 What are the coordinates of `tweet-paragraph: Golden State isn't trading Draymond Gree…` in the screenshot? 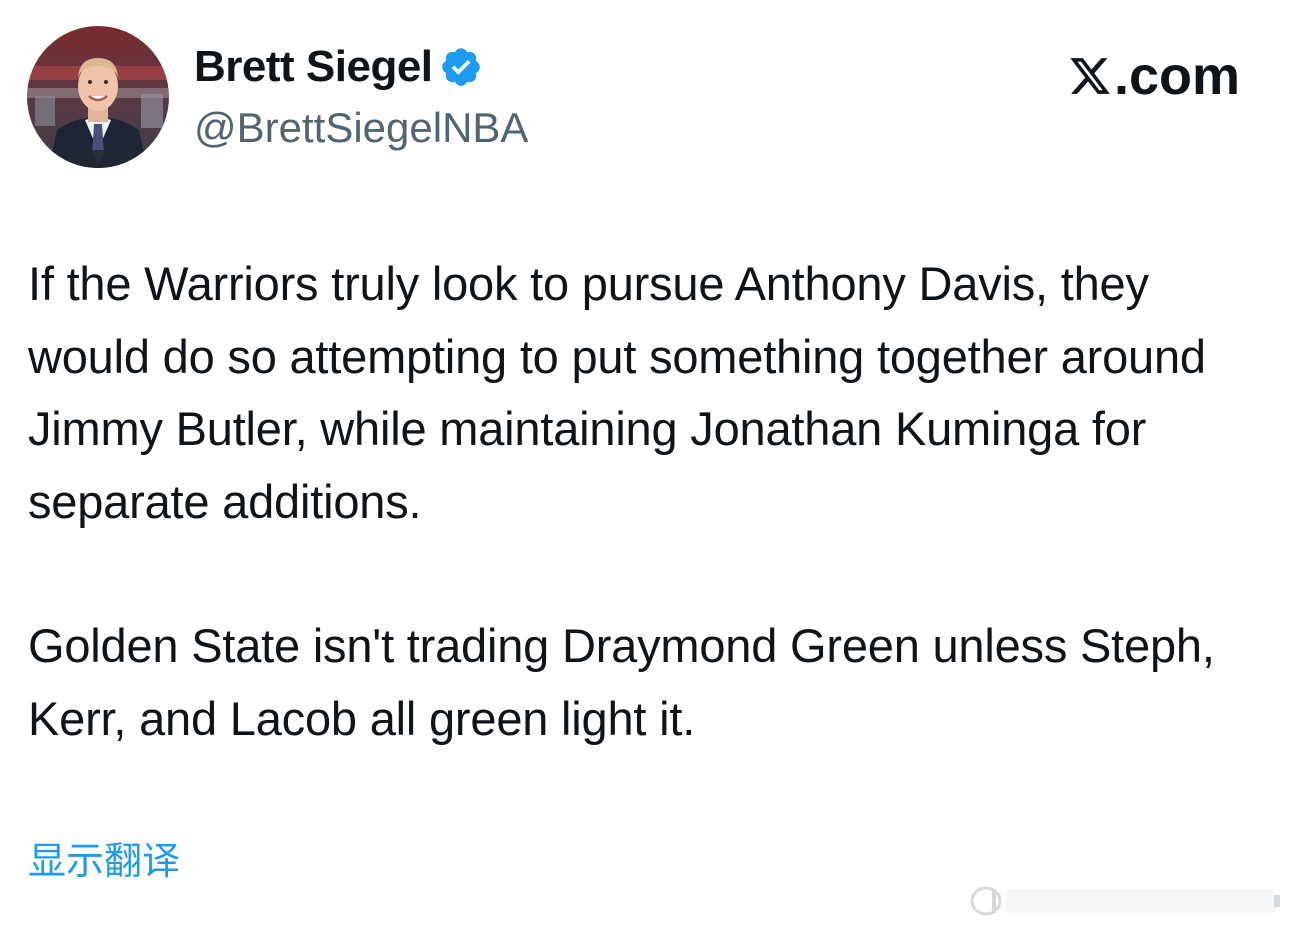 It's located at (621, 682).